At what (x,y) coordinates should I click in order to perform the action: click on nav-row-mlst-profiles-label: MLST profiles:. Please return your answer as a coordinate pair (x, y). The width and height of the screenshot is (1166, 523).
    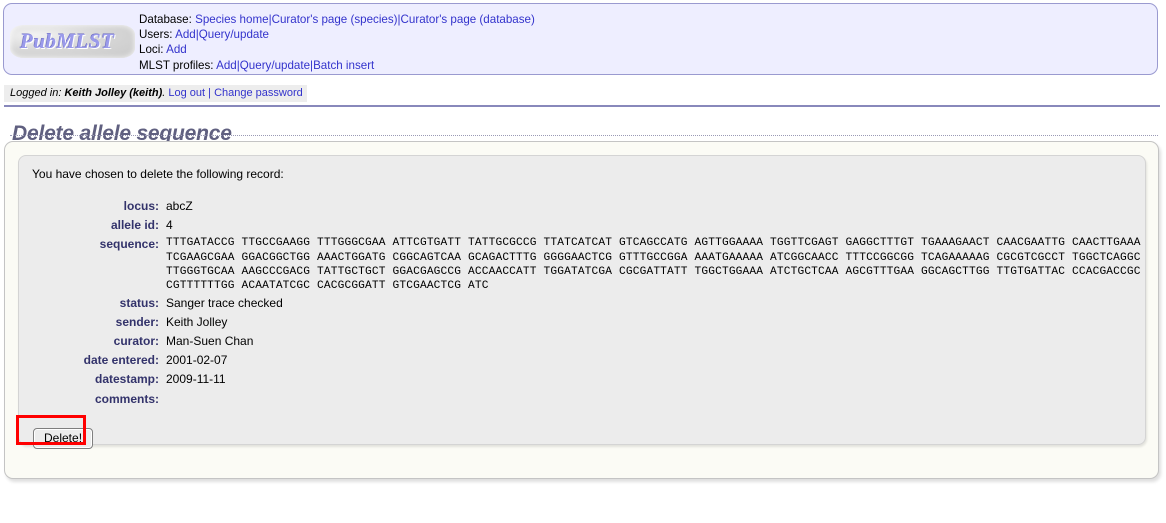
    Looking at the image, I should click on (176, 65).